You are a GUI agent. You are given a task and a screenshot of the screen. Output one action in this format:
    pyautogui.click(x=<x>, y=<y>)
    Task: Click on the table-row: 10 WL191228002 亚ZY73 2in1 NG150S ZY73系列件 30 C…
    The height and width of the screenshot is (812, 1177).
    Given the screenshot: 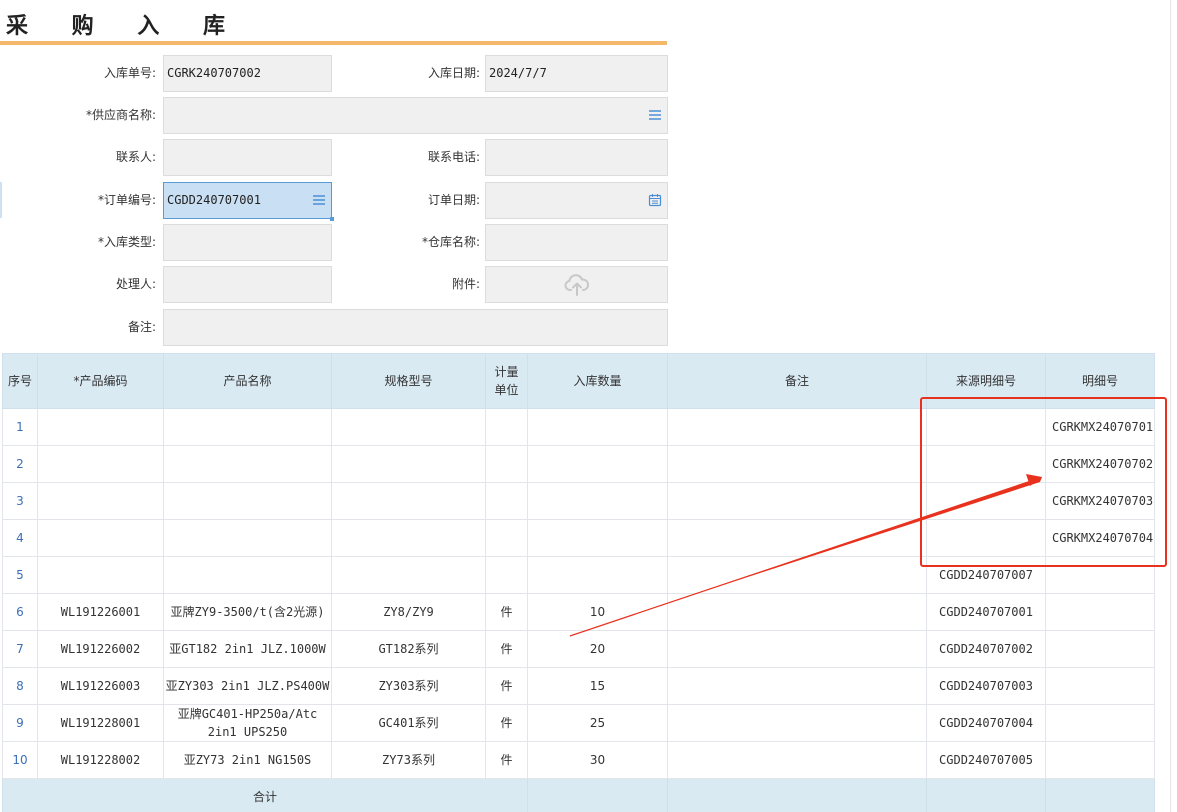 What is the action you would take?
    pyautogui.click(x=578, y=760)
    